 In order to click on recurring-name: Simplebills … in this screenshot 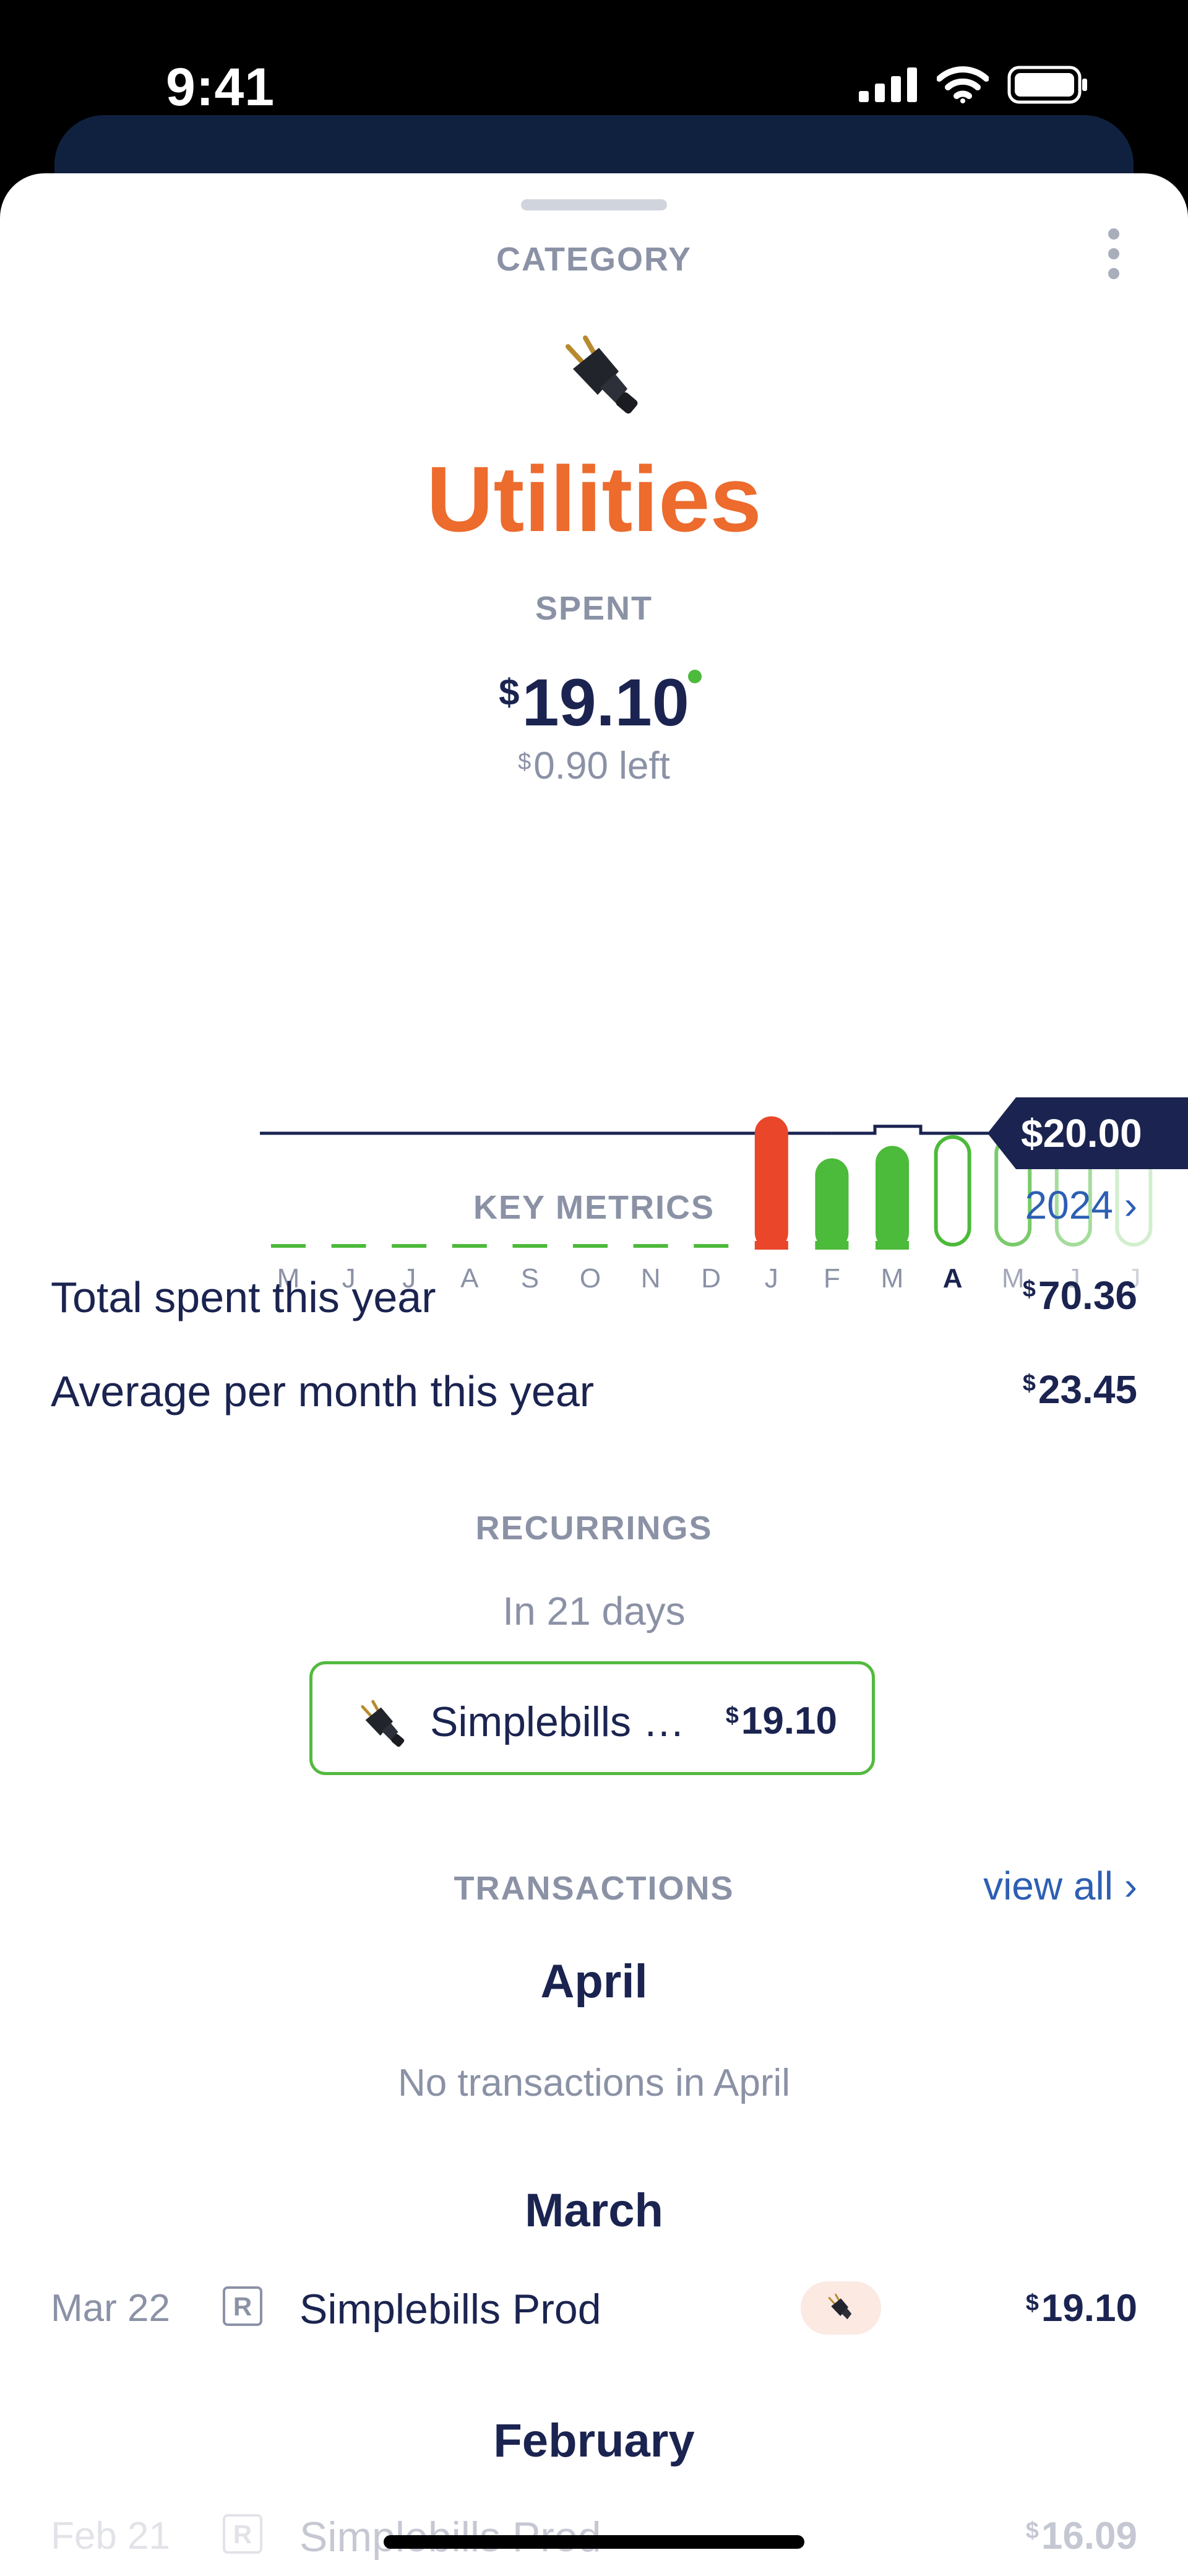, I will do `click(557, 1721)`.